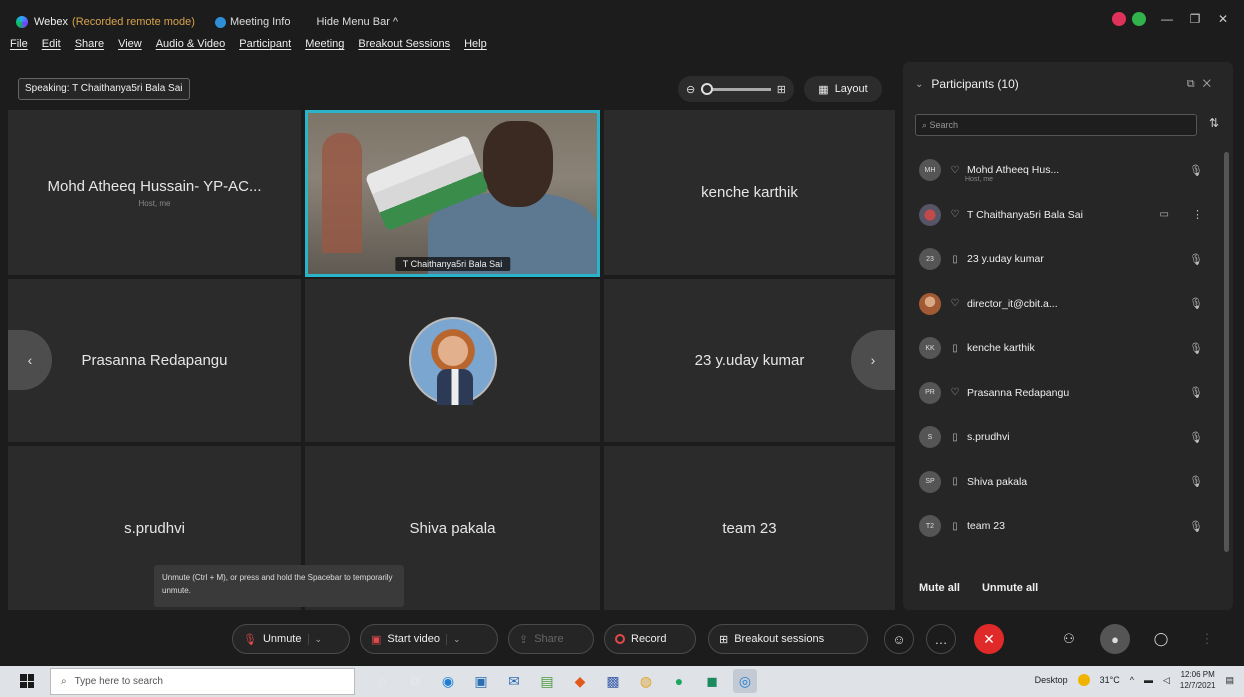 The image size is (1244, 697). Describe the element at coordinates (788, 639) in the screenshot. I see `breakout-sessions-button: ⊞ Breakout sessions` at that location.